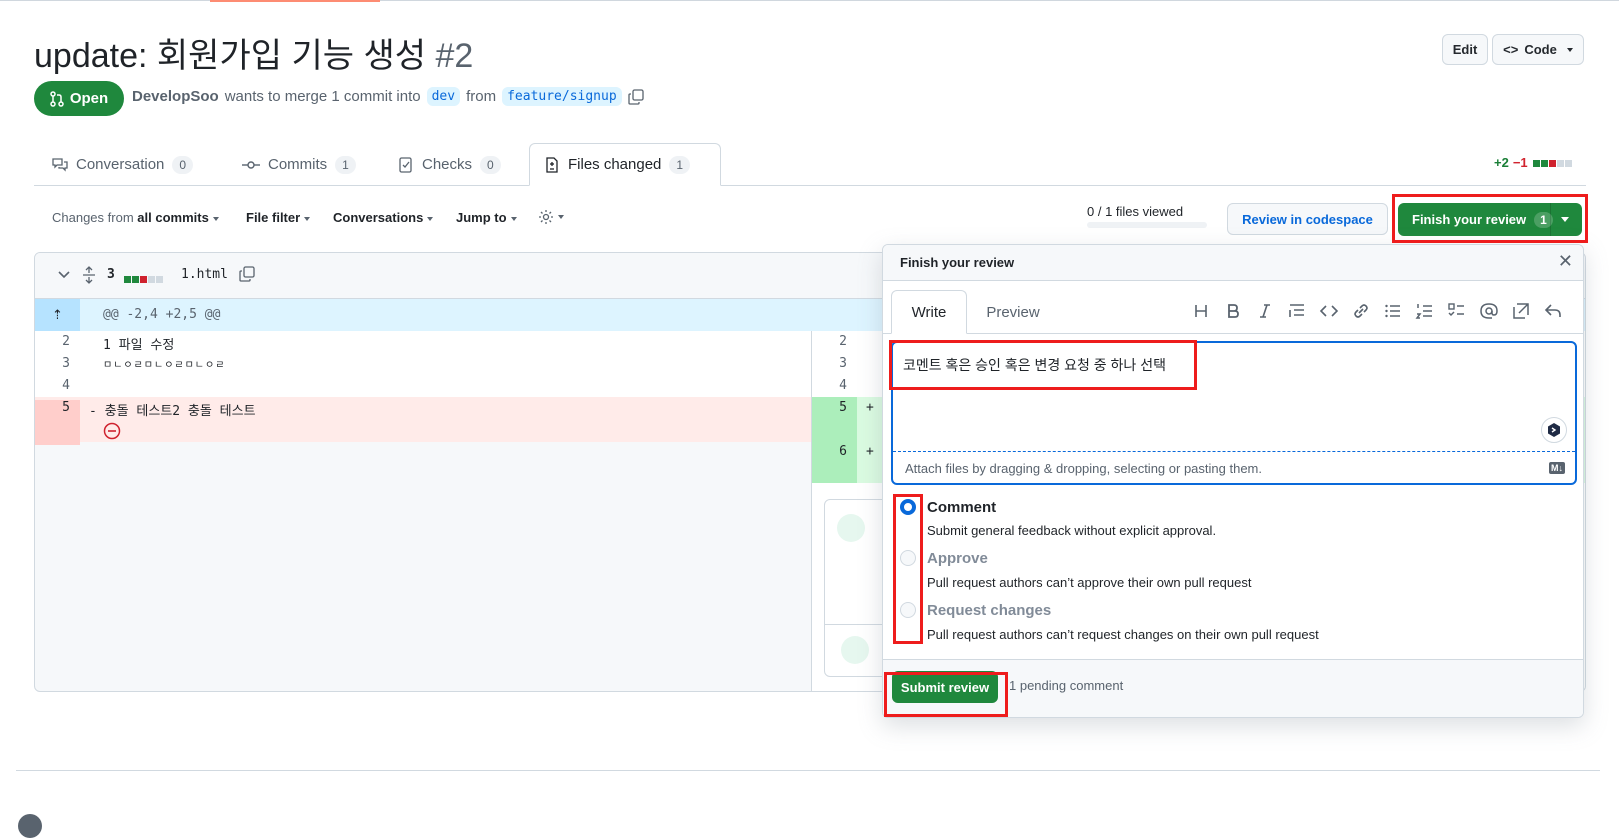  I want to click on edit-button-label: Edit, so click(1465, 49).